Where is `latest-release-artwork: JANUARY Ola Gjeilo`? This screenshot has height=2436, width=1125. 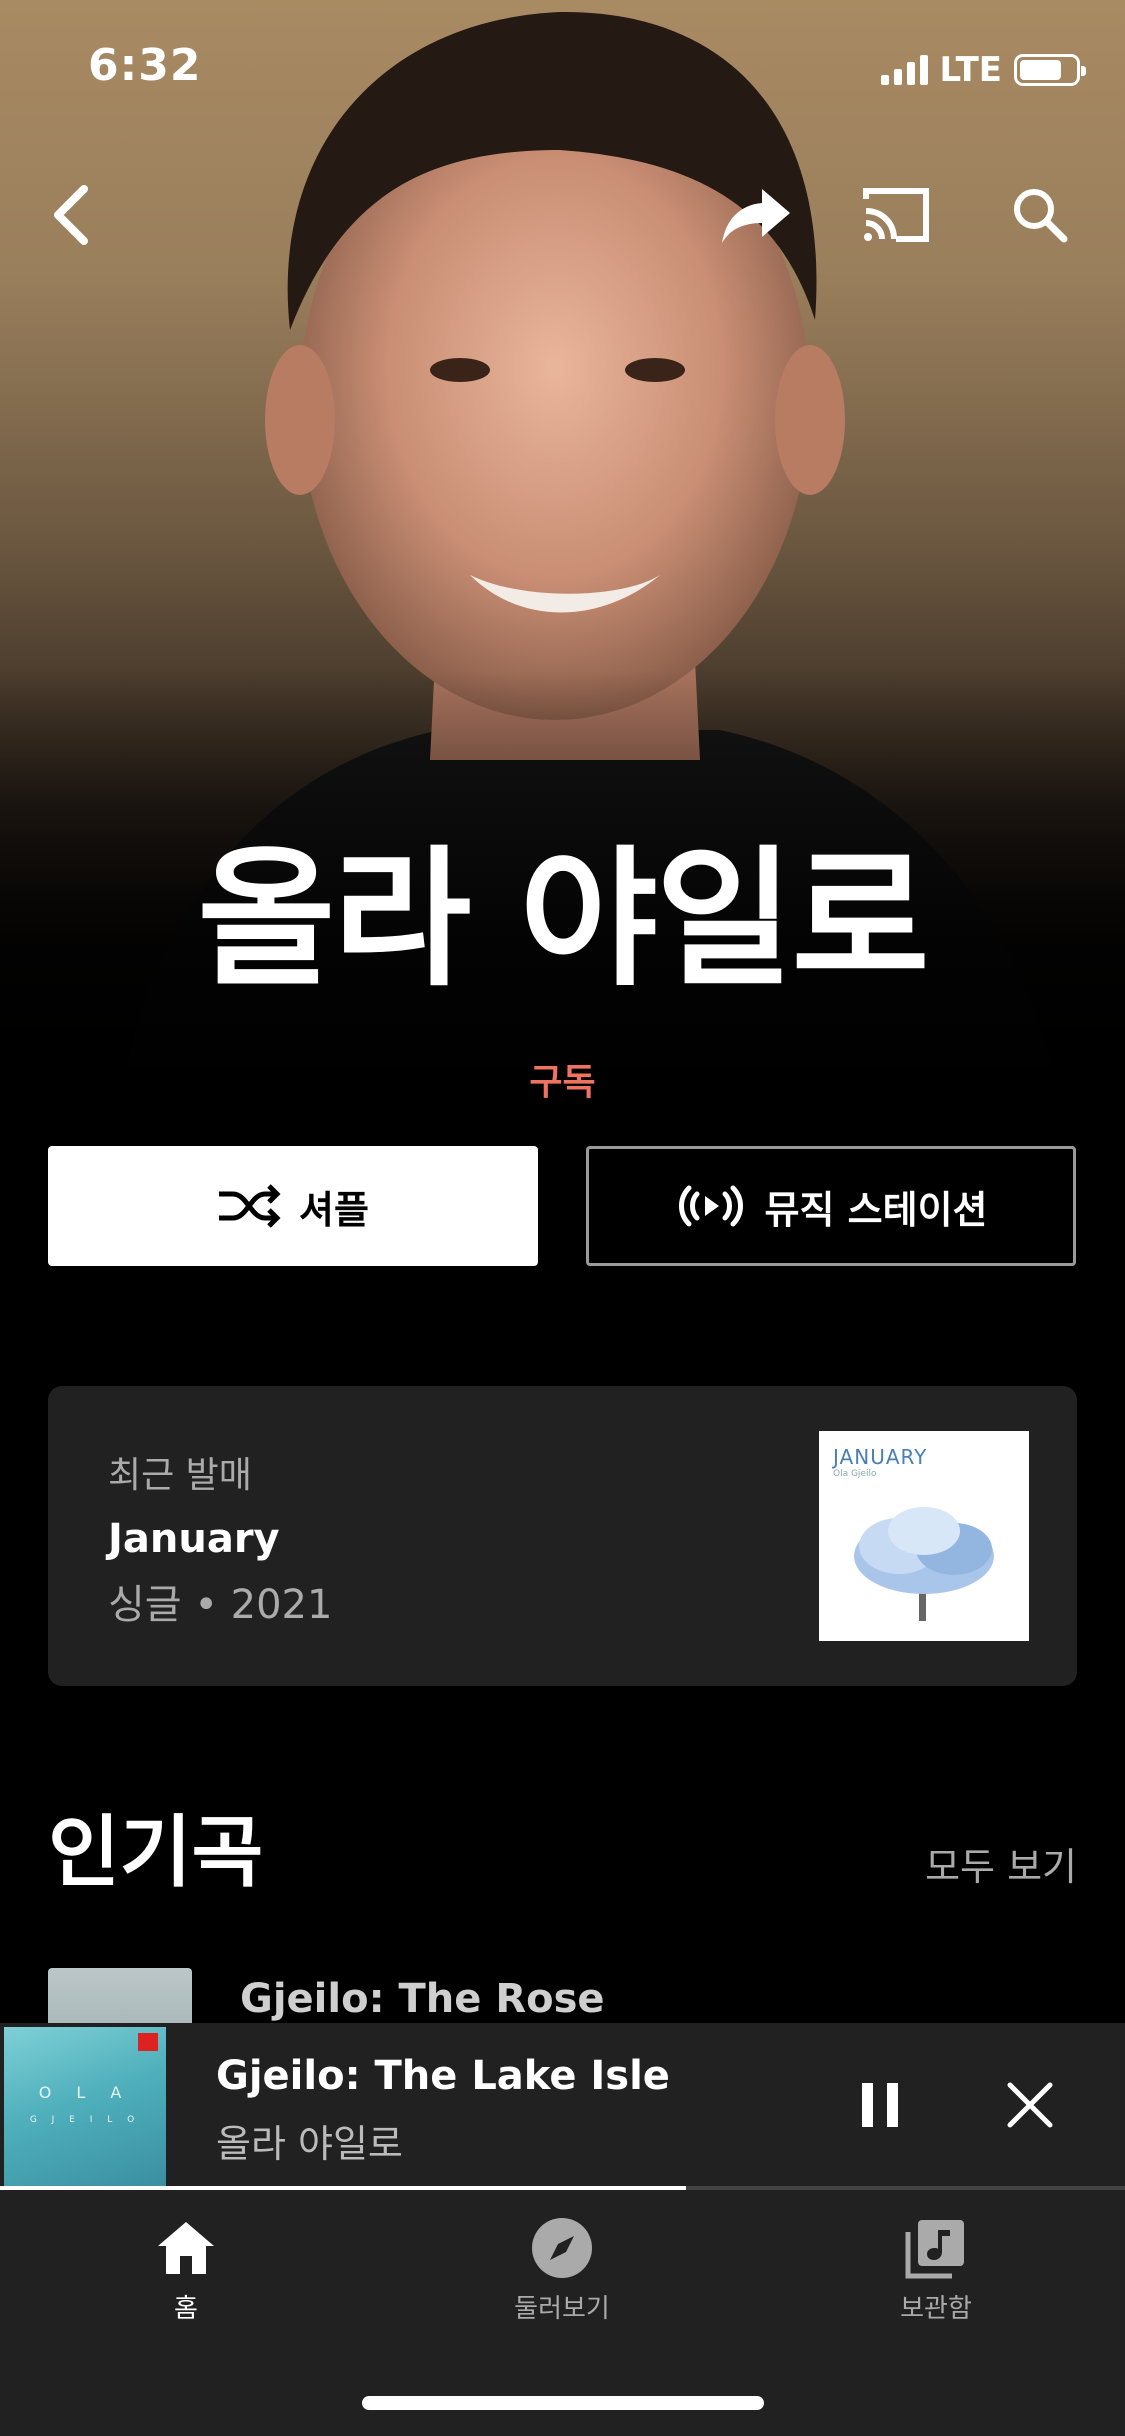 latest-release-artwork: JANUARY Ola Gjeilo is located at coordinates (924, 1536).